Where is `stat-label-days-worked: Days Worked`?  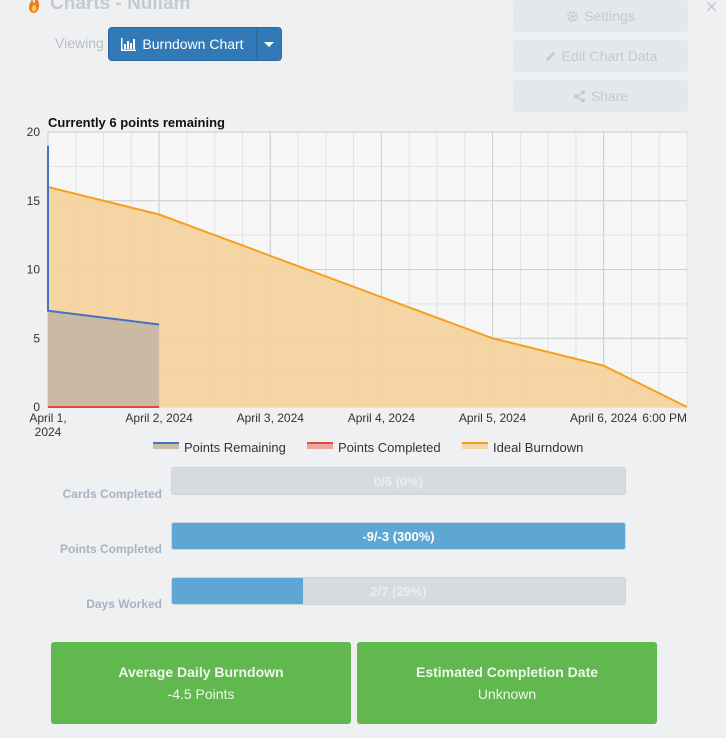 stat-label-days-worked: Days Worked is located at coordinates (124, 604).